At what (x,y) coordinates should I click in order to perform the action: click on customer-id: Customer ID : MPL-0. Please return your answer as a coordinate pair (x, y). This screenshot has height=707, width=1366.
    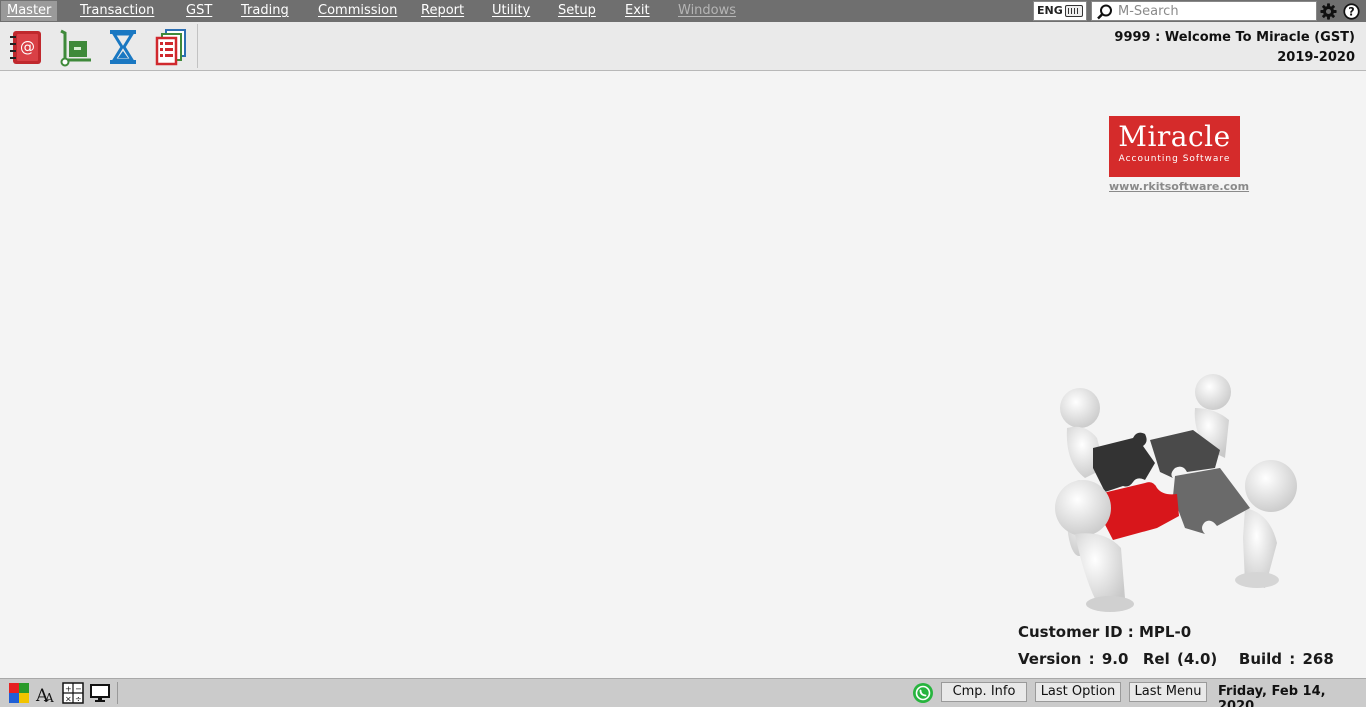
    Looking at the image, I should click on (1105, 632).